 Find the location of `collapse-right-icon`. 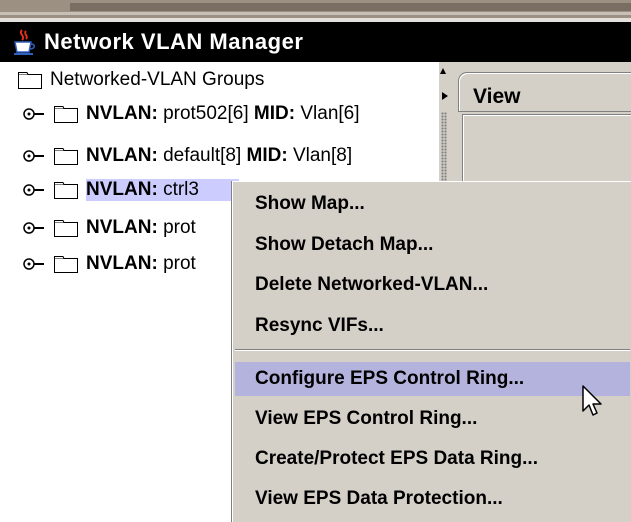

collapse-right-icon is located at coordinates (445, 96).